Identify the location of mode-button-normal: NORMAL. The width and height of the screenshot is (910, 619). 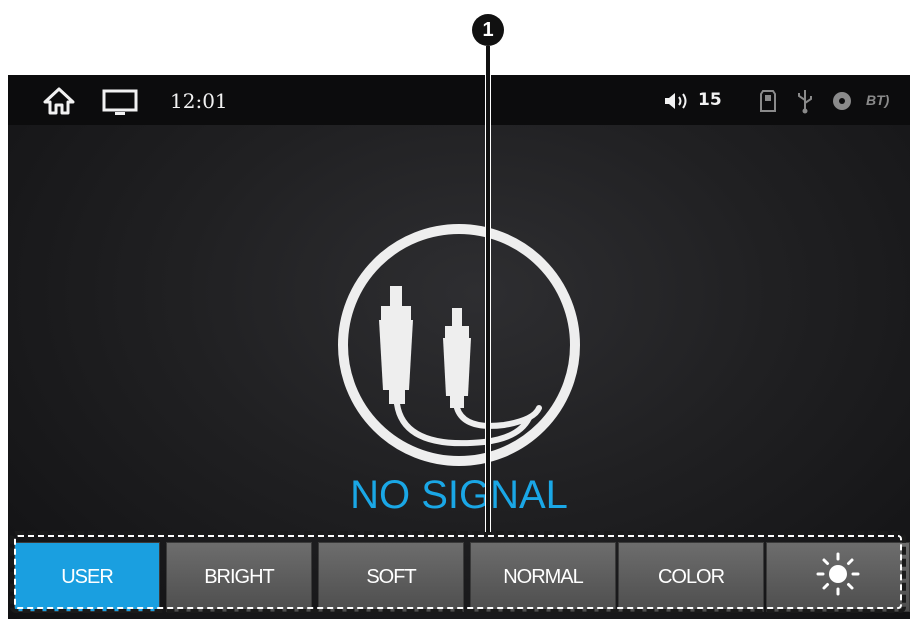
(543, 577).